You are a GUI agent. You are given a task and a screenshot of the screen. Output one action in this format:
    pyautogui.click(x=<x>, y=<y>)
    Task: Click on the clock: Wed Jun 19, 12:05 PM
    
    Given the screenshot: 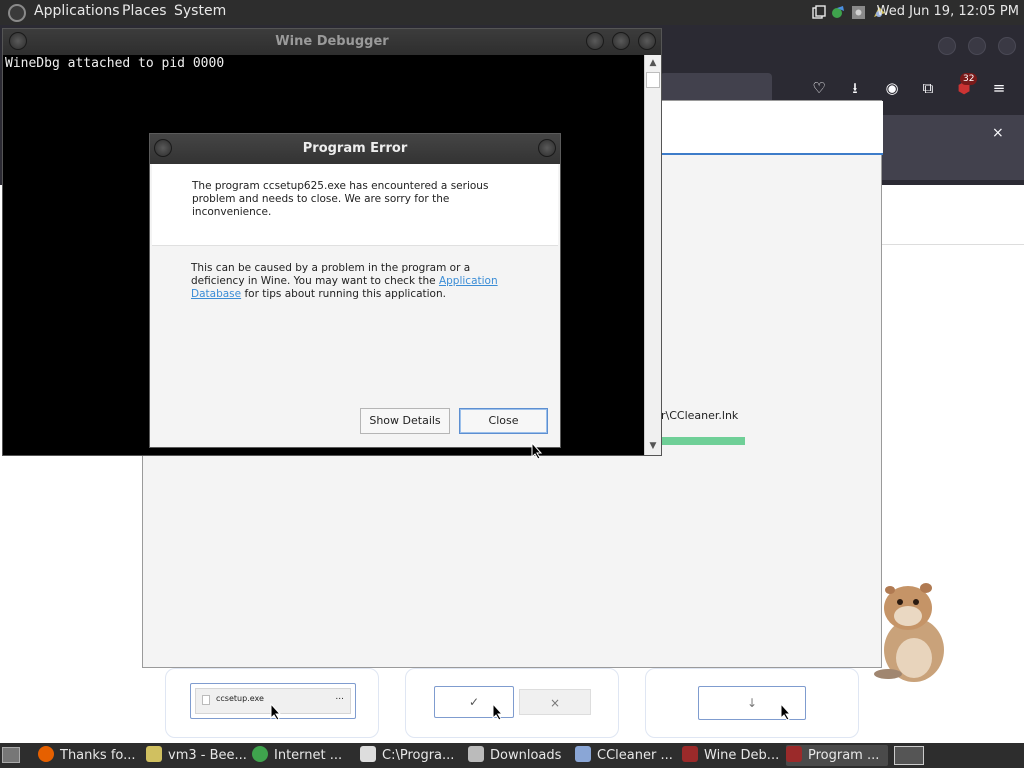 What is the action you would take?
    pyautogui.click(x=948, y=11)
    